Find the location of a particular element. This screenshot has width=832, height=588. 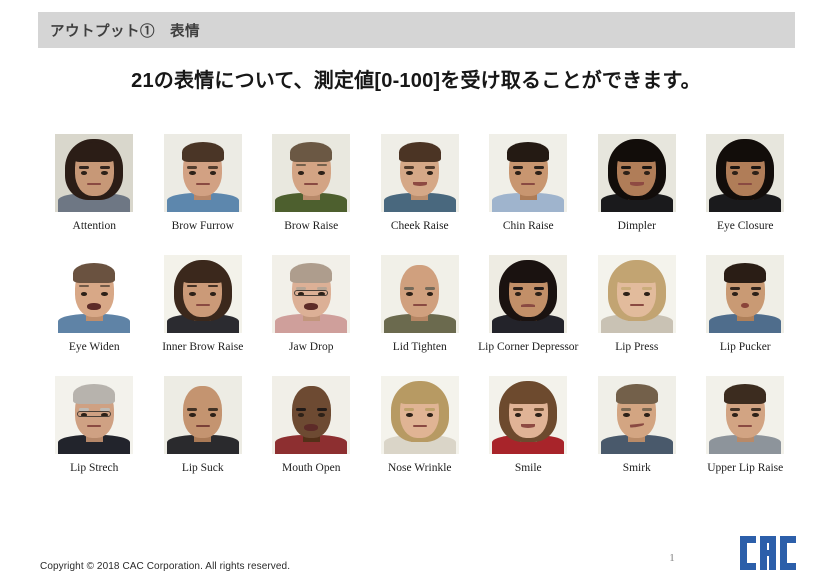

expression-cell-eye-widen: Eye Widen is located at coordinates (94, 304).